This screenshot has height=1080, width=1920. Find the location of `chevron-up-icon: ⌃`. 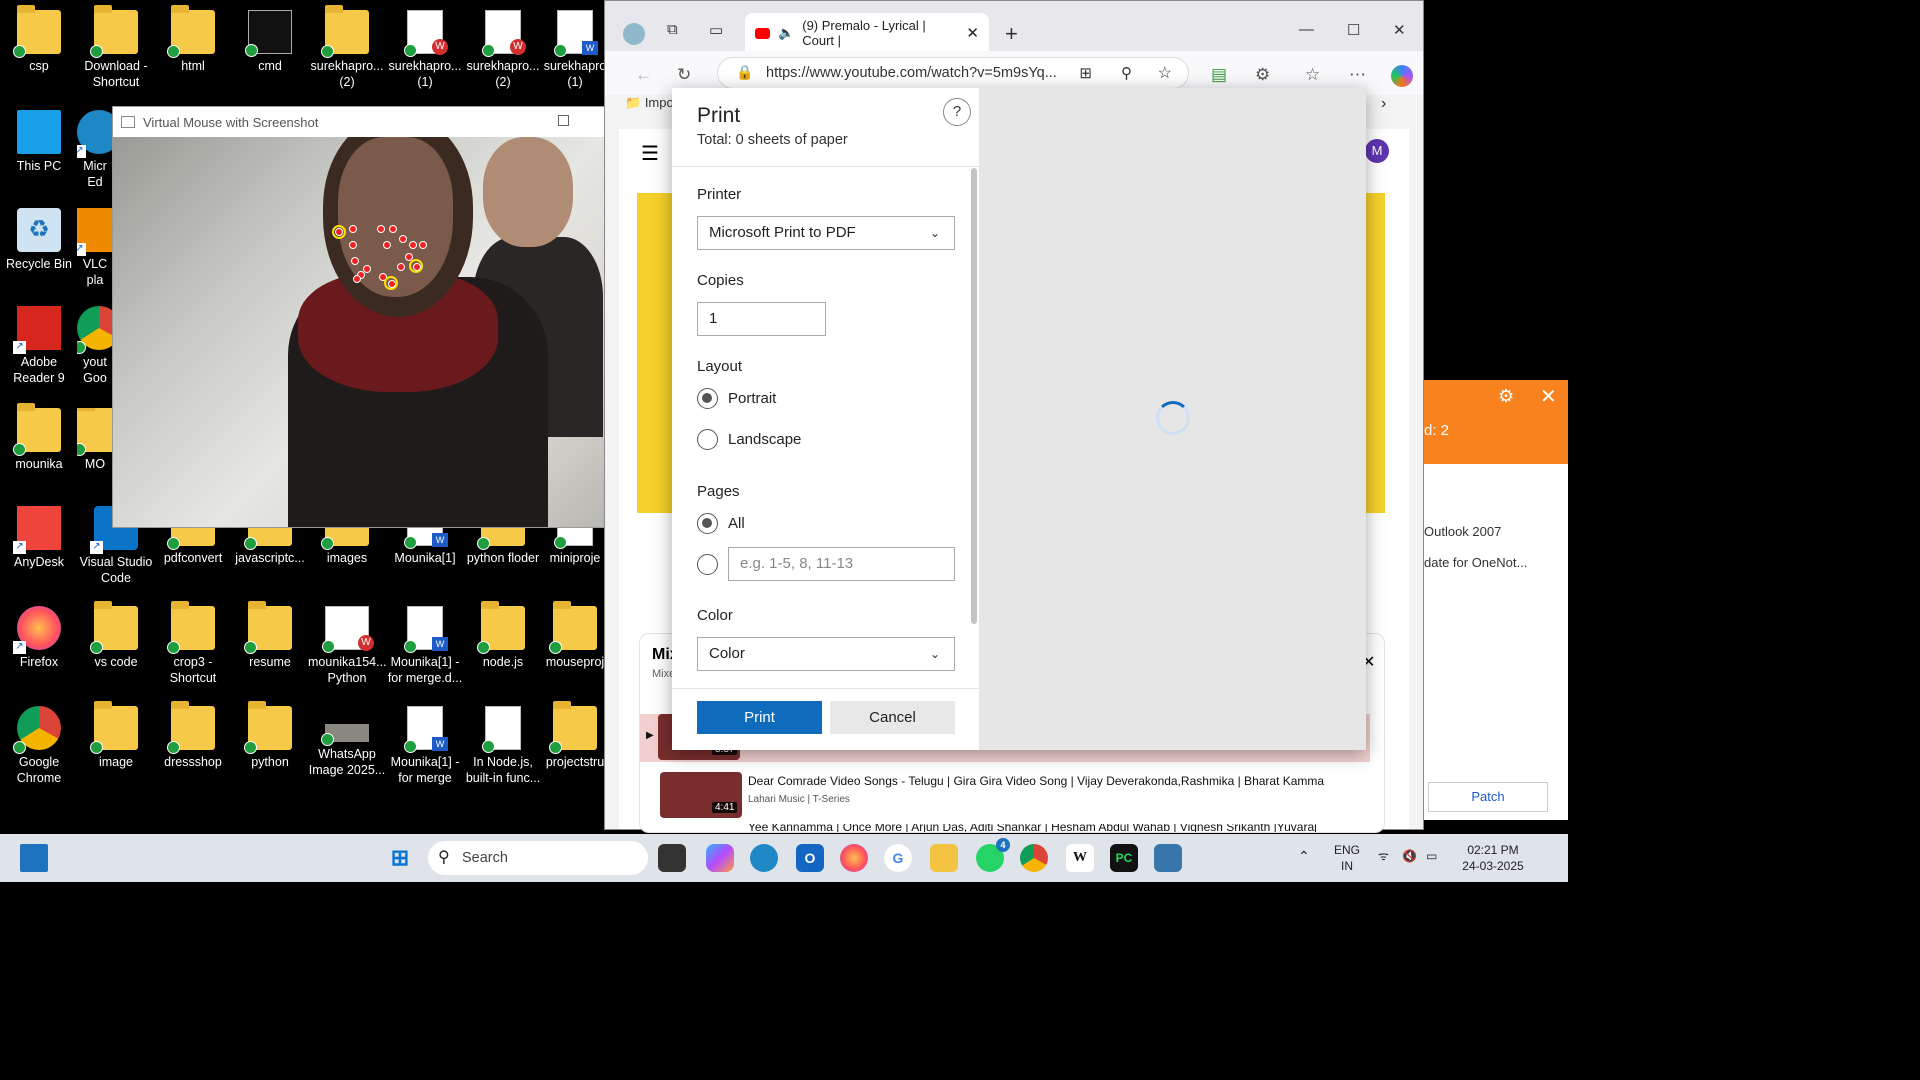

chevron-up-icon: ⌃ is located at coordinates (1304, 856).